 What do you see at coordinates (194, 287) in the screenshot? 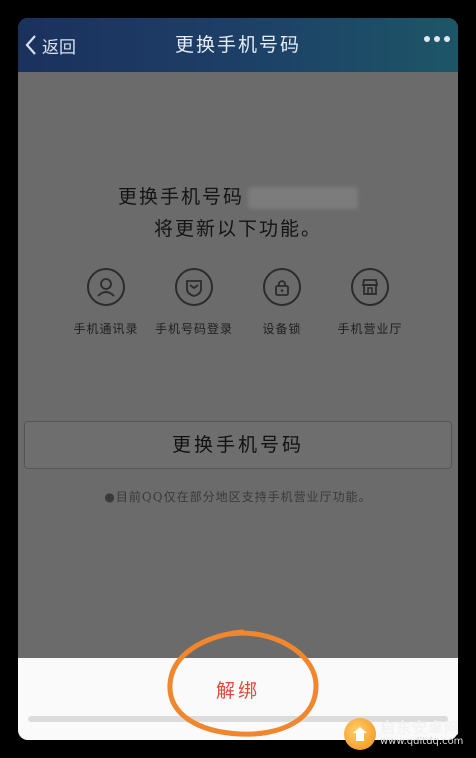
I see `phone-login-icon` at bounding box center [194, 287].